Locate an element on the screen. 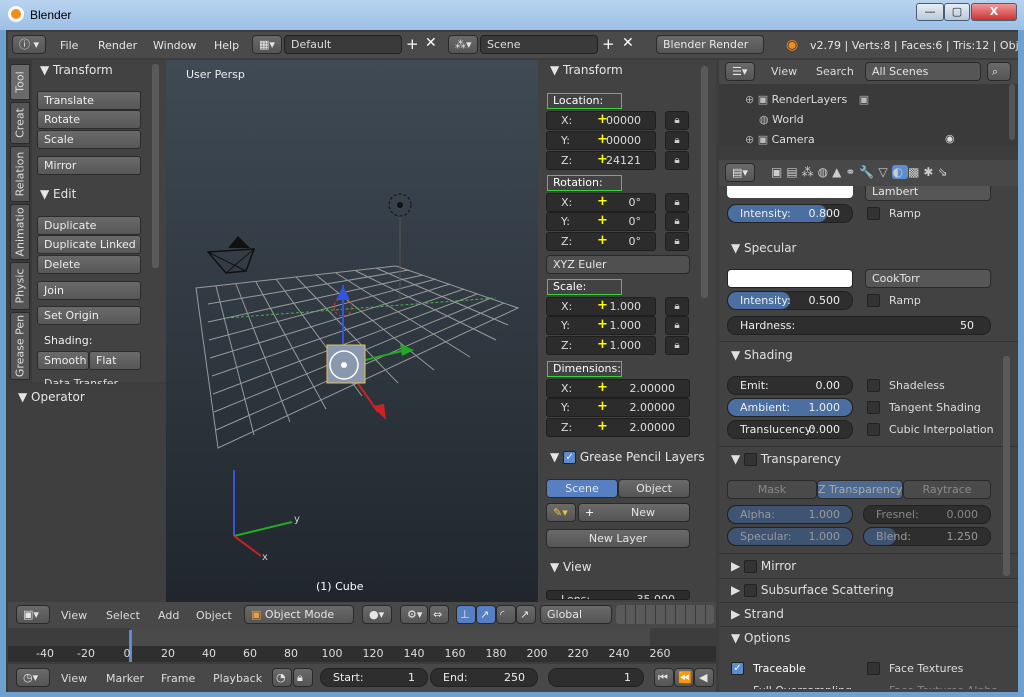 The width and height of the screenshot is (1024, 697). lock-scale-z-icon: 🔒︎ is located at coordinates (677, 345).